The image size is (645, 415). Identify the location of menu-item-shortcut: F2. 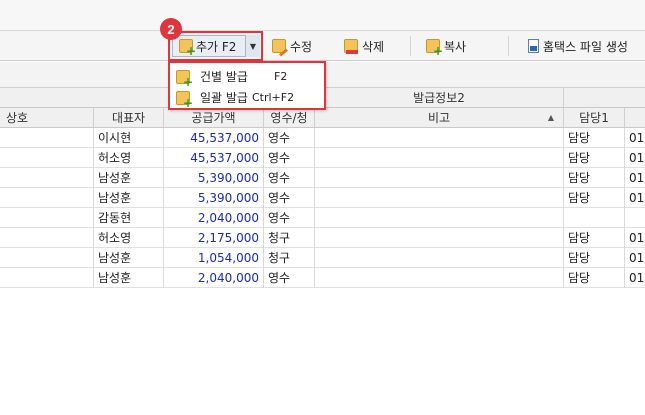
(281, 76).